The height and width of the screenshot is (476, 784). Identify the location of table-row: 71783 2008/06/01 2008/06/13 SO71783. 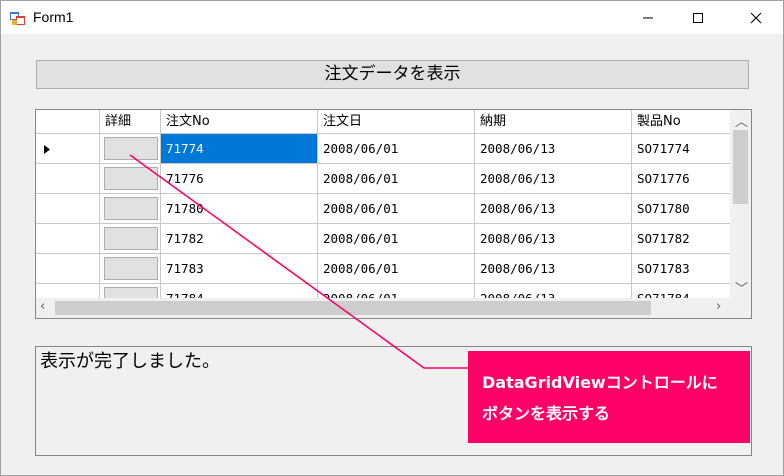
(383, 269).